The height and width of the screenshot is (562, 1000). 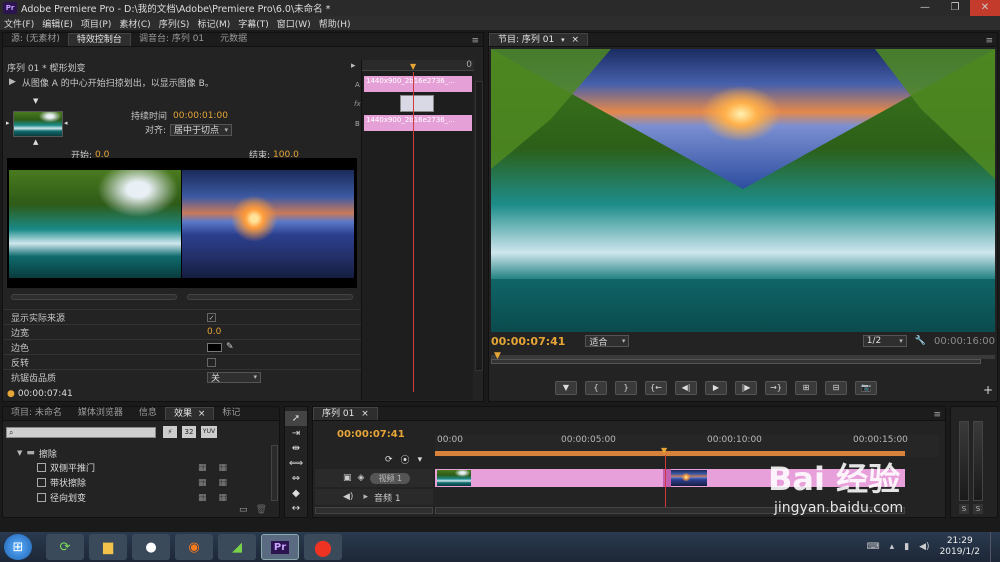 What do you see at coordinates (253, 23) in the screenshot?
I see `menu-title: 字幕(T)` at bounding box center [253, 23].